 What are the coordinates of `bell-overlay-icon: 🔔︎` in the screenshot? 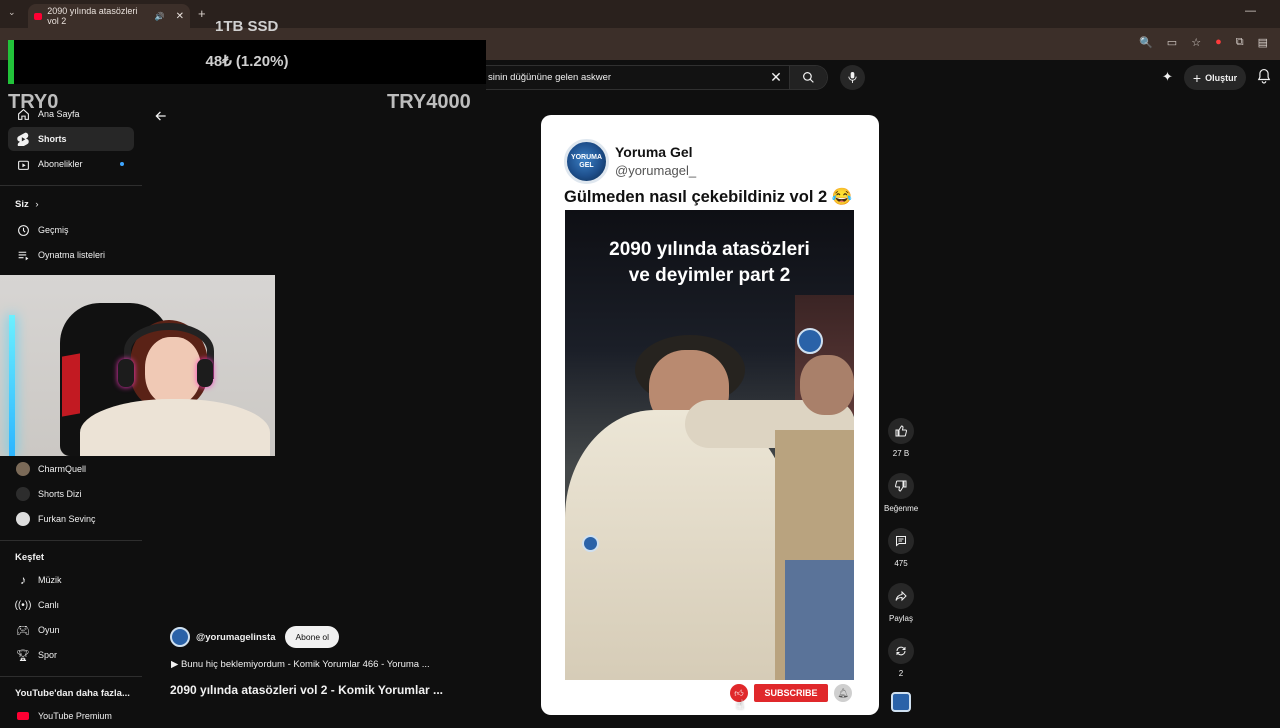 It's located at (843, 693).